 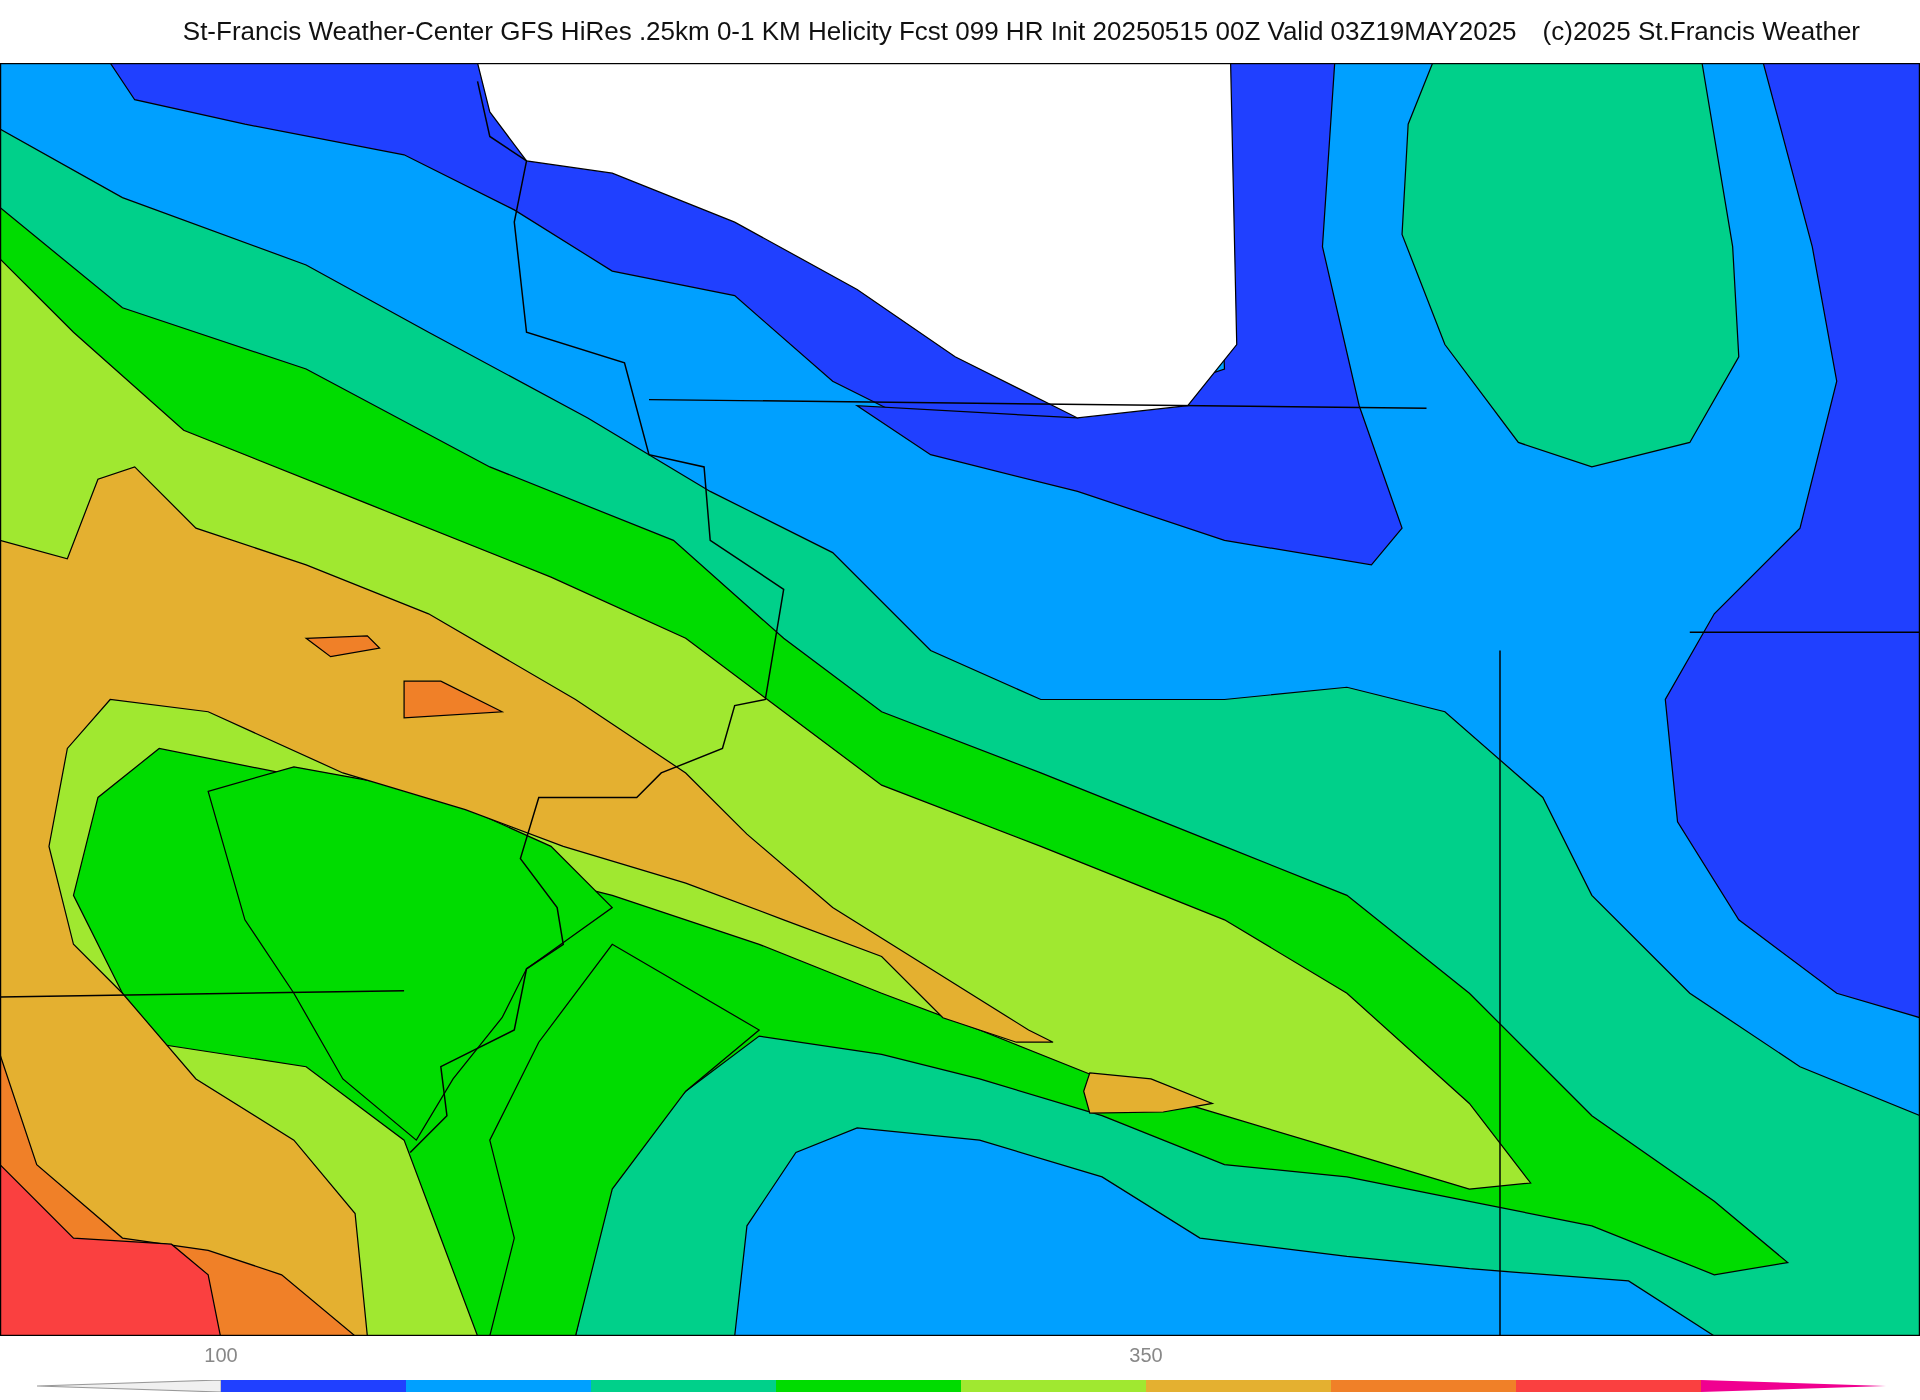 I want to click on copyright-text: (c)2025 St.Francis Weather, so click(x=1701, y=31).